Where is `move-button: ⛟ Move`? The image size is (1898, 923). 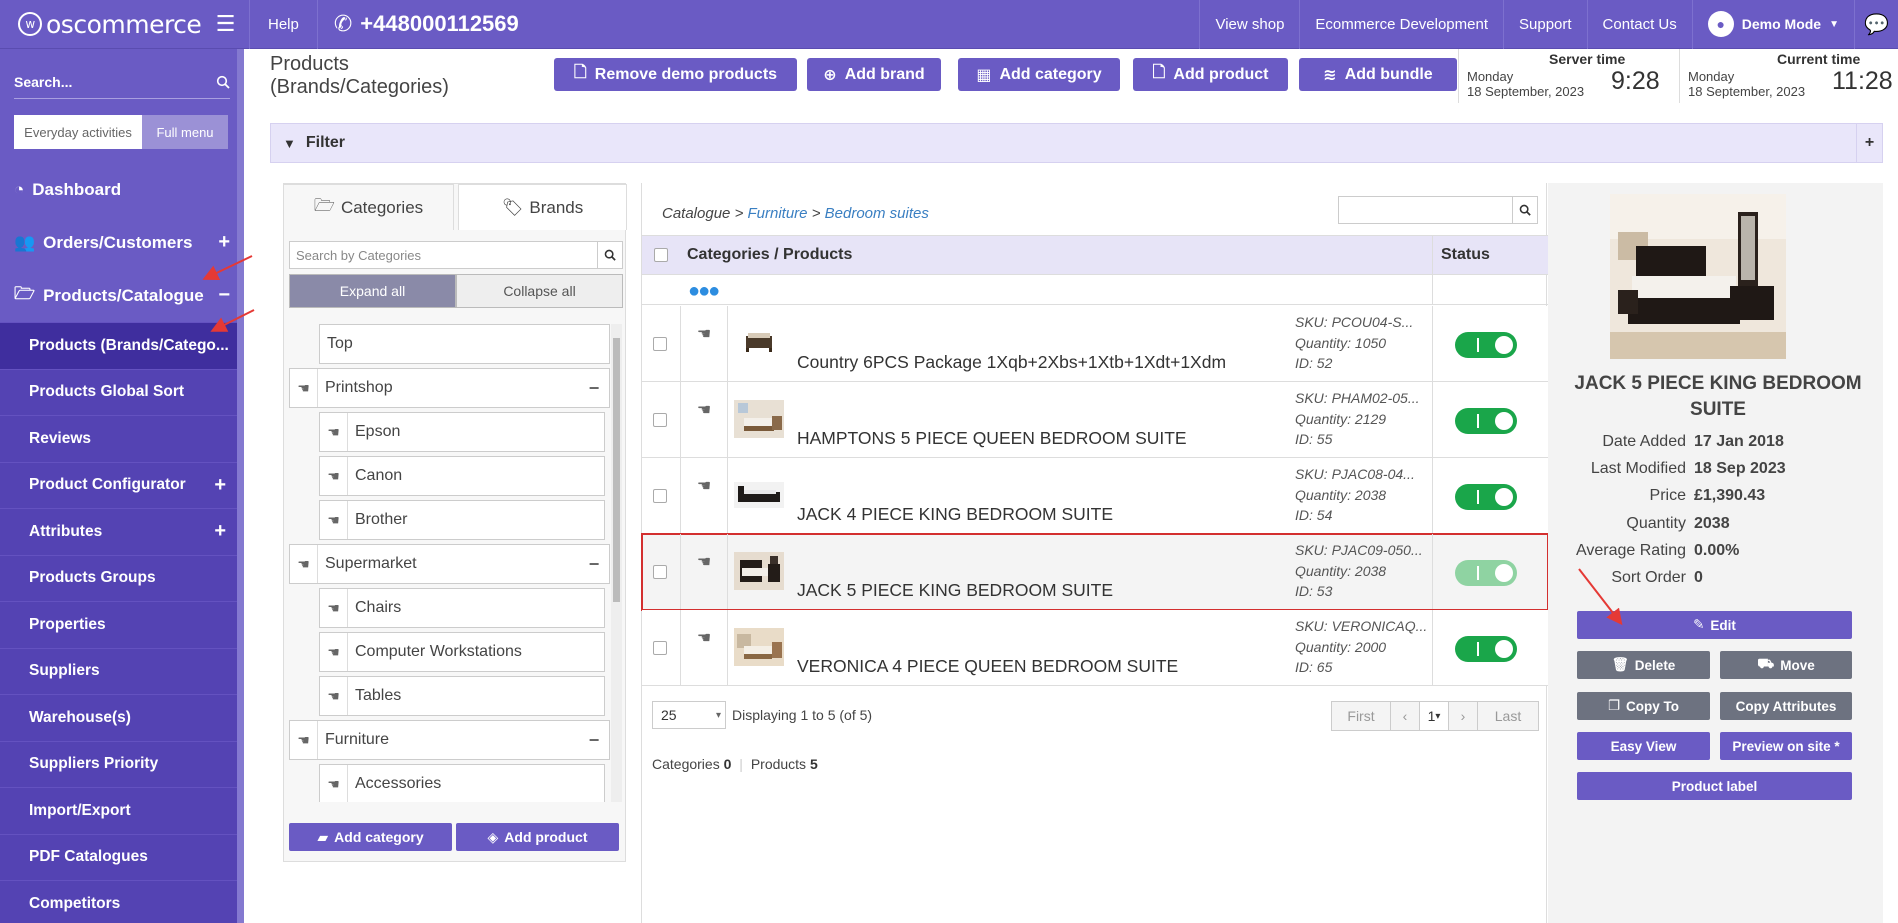
move-button: ⛟ Move is located at coordinates (1786, 665).